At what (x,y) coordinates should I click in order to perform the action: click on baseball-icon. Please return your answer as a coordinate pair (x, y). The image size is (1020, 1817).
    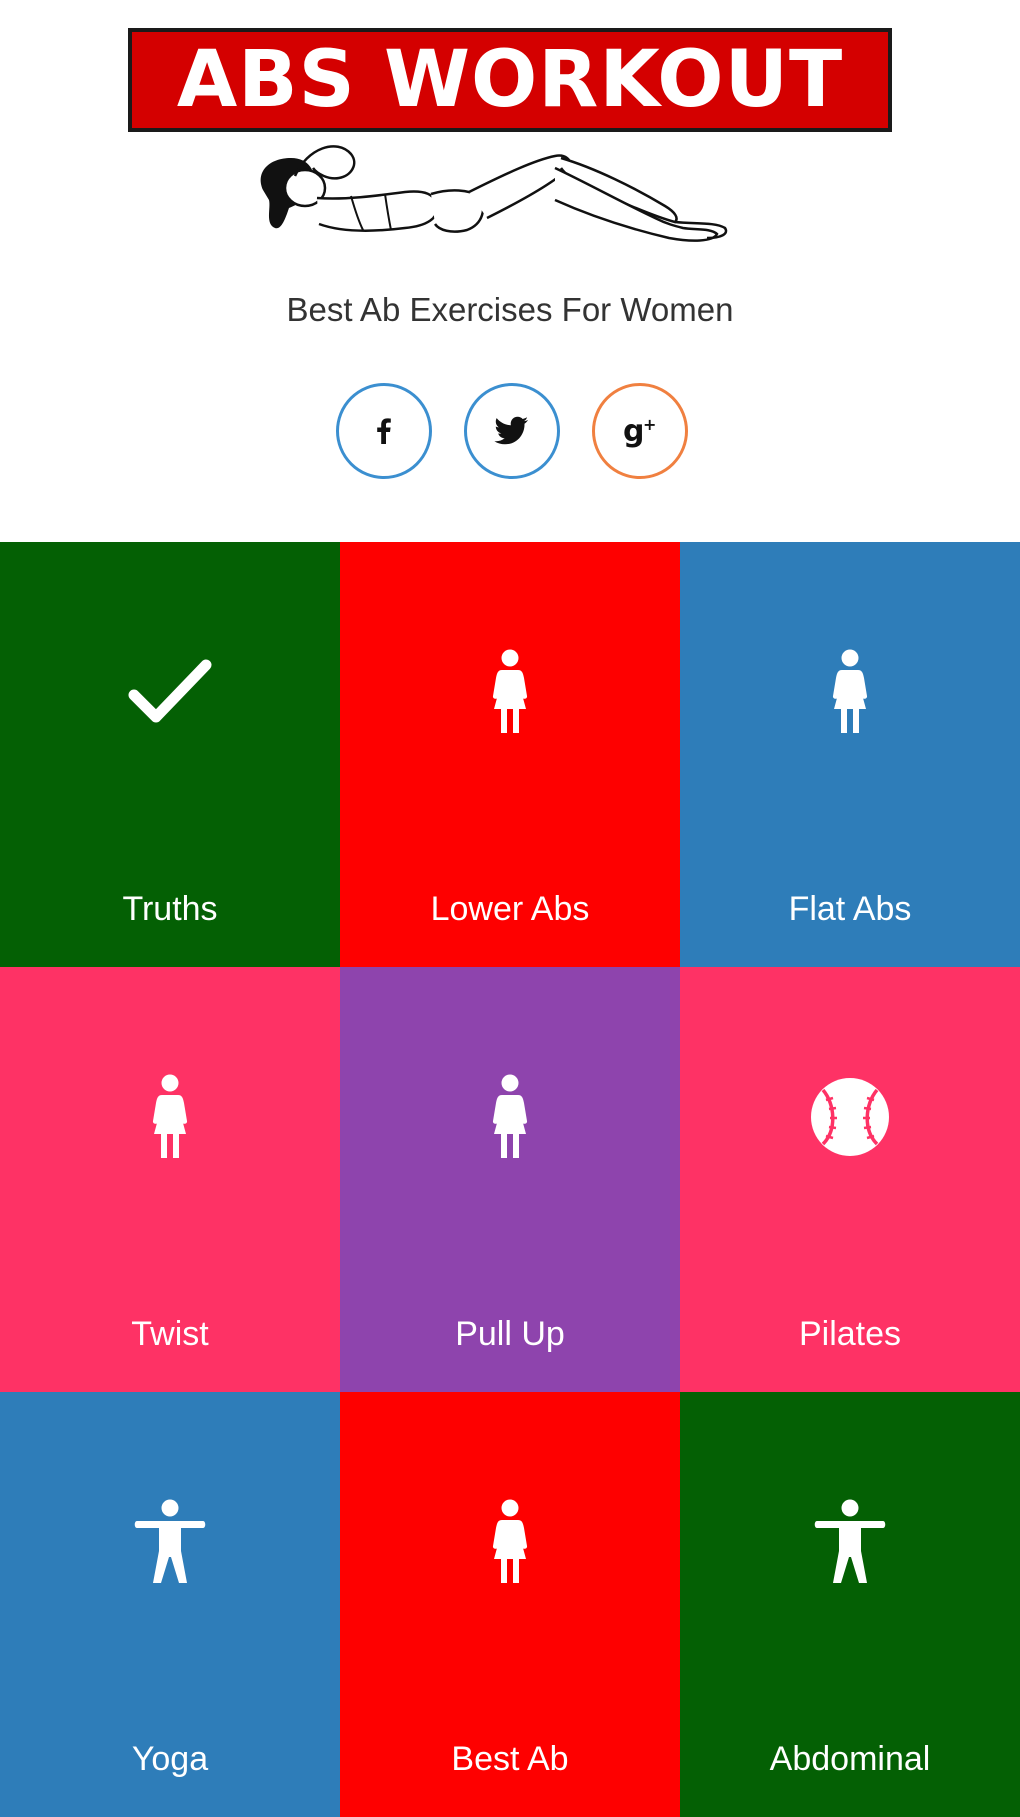
    Looking at the image, I should click on (850, 1117).